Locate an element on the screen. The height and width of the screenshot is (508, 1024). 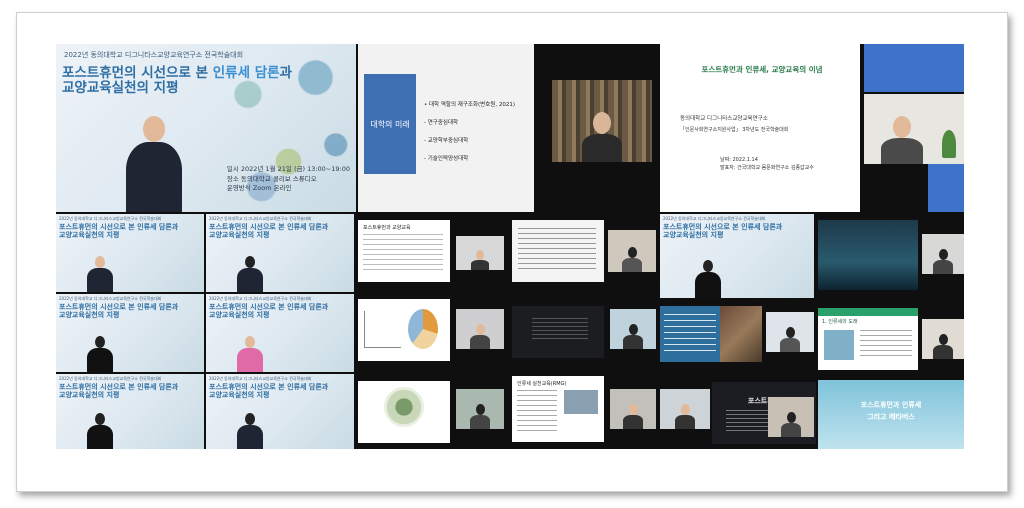
slide-item: • 대학 역할의 재구조화(변호원, 2021) is located at coordinates (469, 105).